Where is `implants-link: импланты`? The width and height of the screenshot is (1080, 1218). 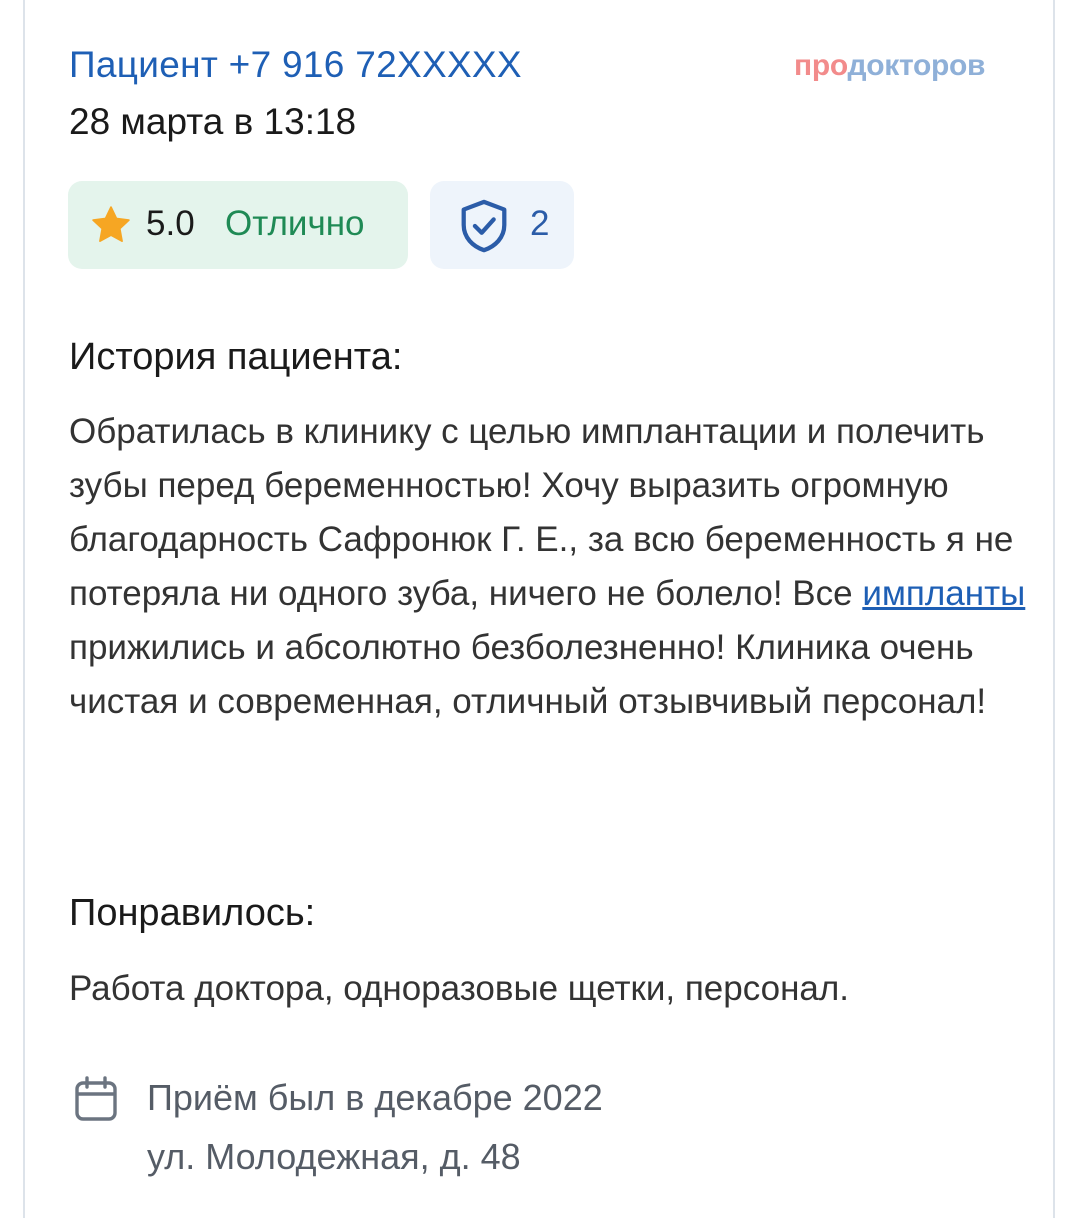 implants-link: импланты is located at coordinates (943, 593).